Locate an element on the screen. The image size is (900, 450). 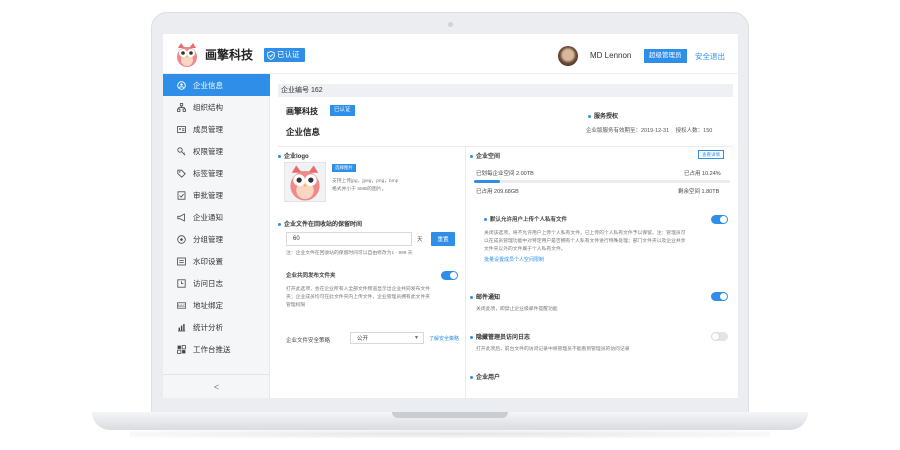
personal-files-title: 默认允许用户上传个人私有文件 is located at coordinates (525, 219).